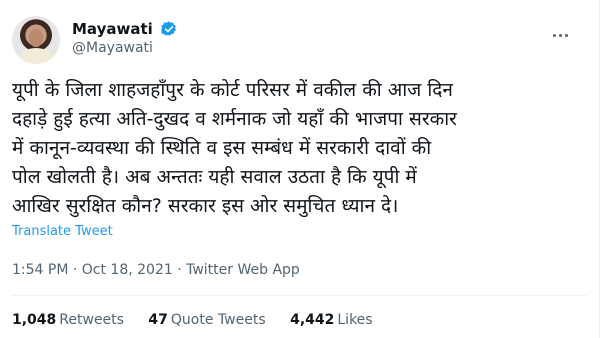  What do you see at coordinates (218, 320) in the screenshot?
I see `quote-tweets-label: Quote Tweets` at bounding box center [218, 320].